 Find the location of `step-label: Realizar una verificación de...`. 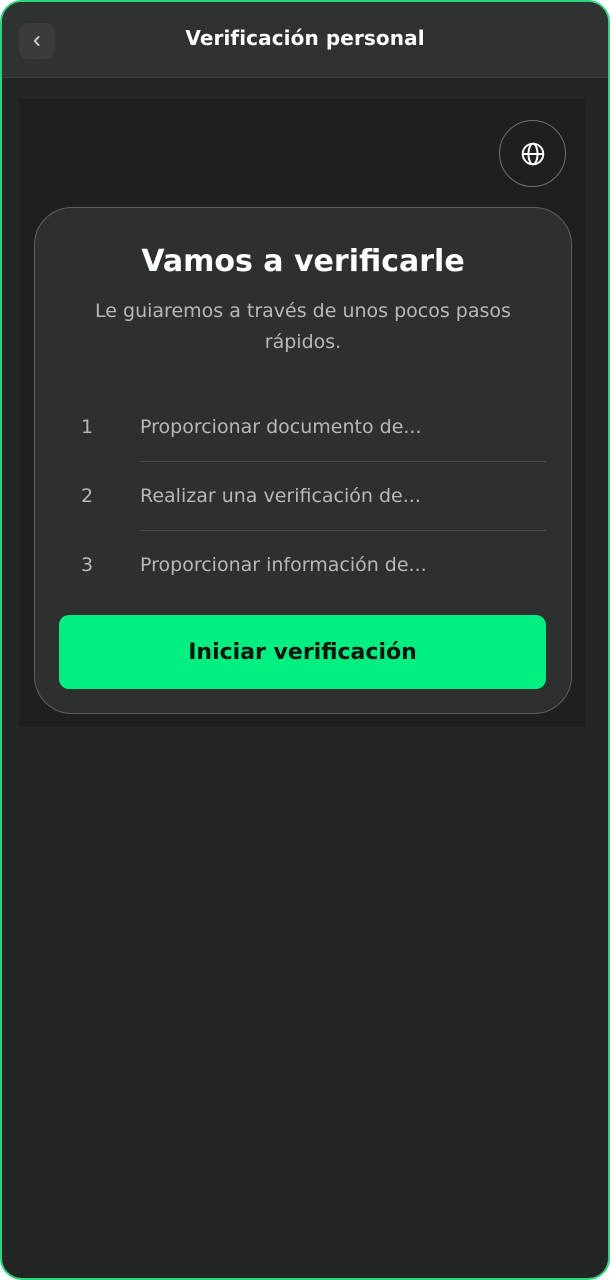

step-label: Realizar una verificación de... is located at coordinates (280, 496).